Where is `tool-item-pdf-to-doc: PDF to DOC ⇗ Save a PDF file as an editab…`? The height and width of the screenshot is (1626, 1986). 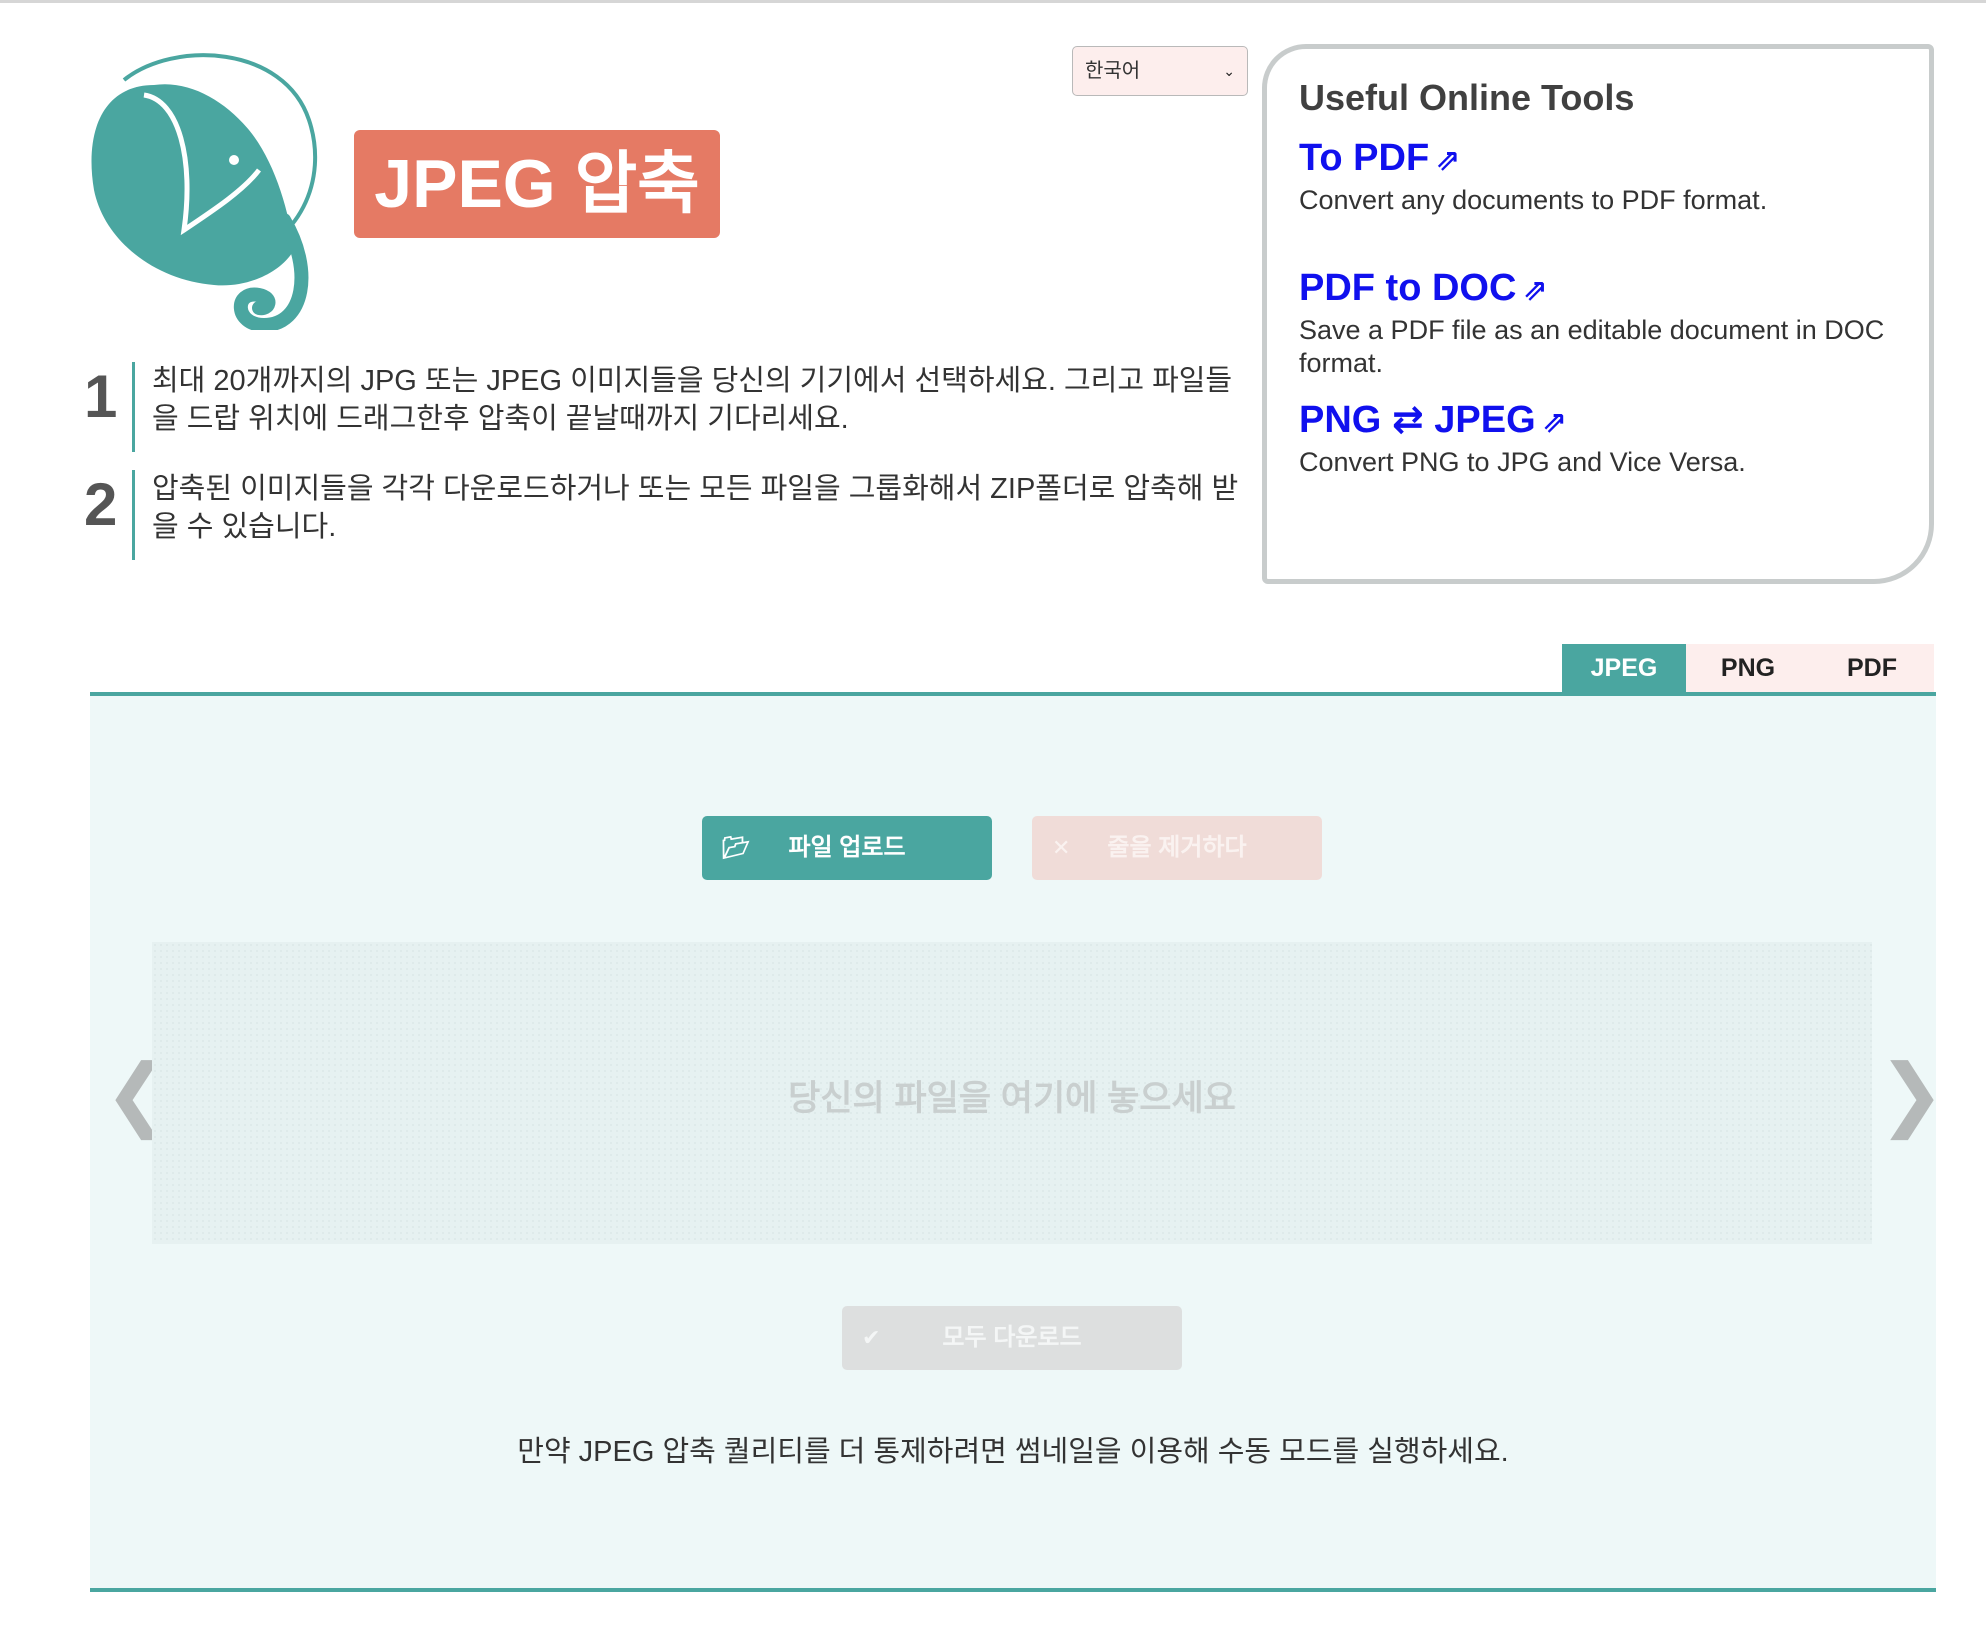 tool-item-pdf-to-doc: PDF to DOC ⇗ Save a PDF file as an editab… is located at coordinates (1599, 323).